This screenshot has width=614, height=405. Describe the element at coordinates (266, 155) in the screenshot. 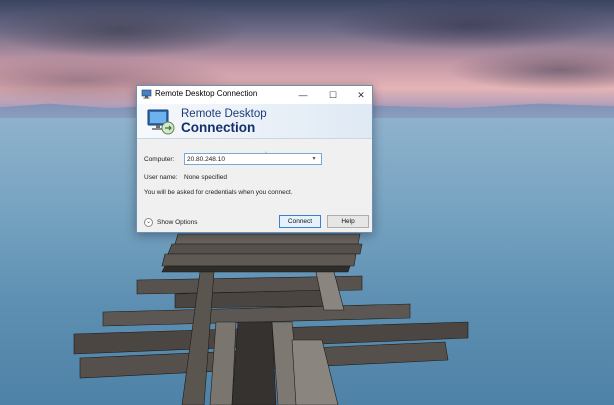

I see `cursor-caret-icon: ˇ` at that location.